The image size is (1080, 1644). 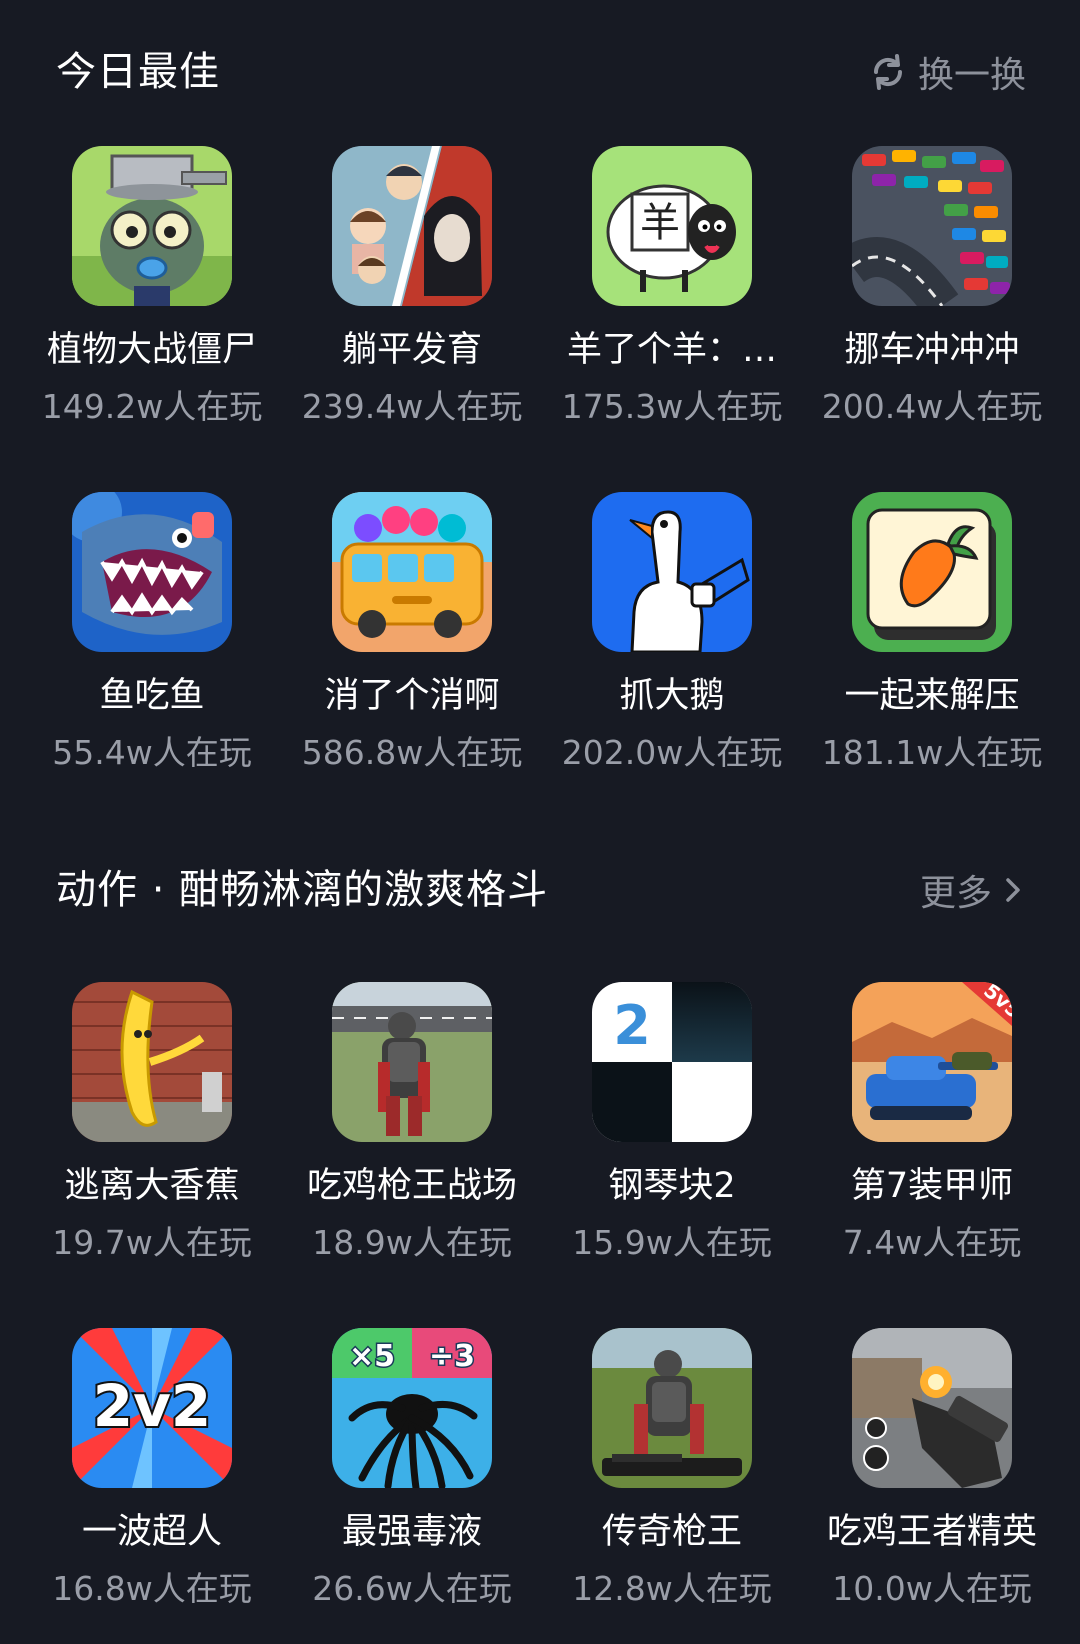 I want to click on game-card: 植物大战僵尸 149.2w人在玩, so click(x=152, y=296).